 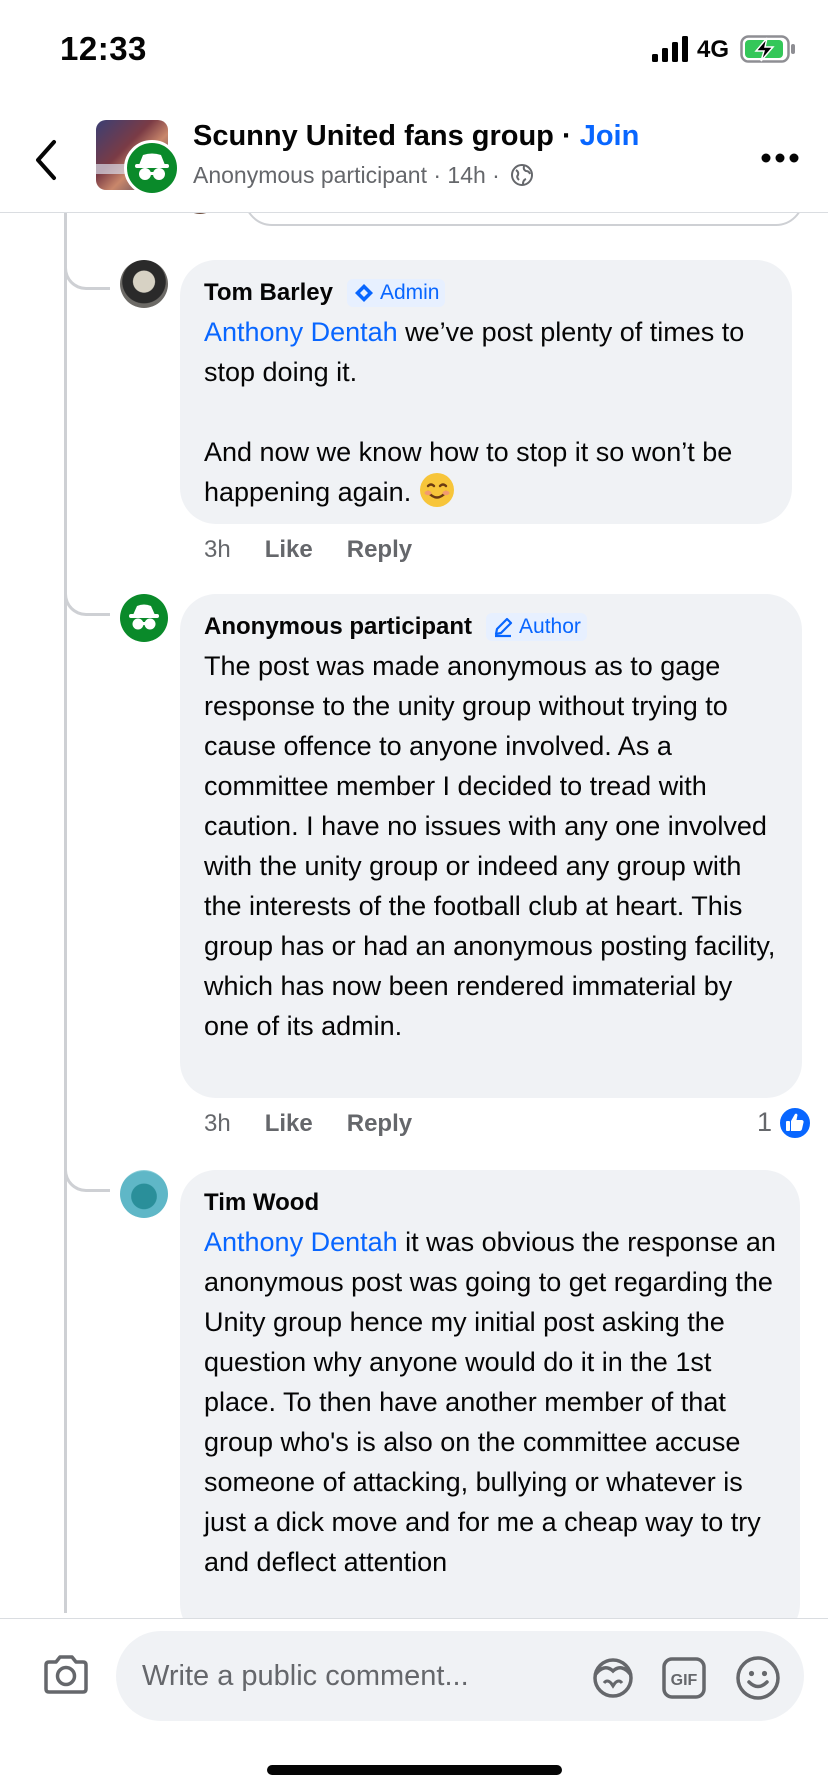 What do you see at coordinates (780, 158) in the screenshot?
I see `more-options-icon` at bounding box center [780, 158].